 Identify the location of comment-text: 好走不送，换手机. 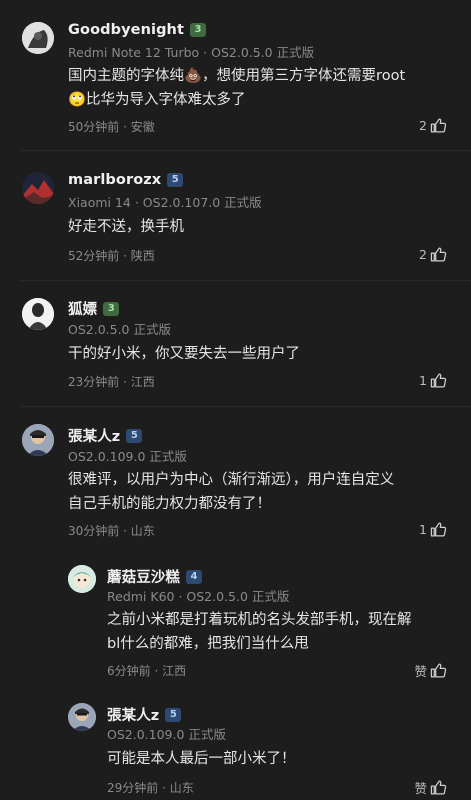
(126, 227).